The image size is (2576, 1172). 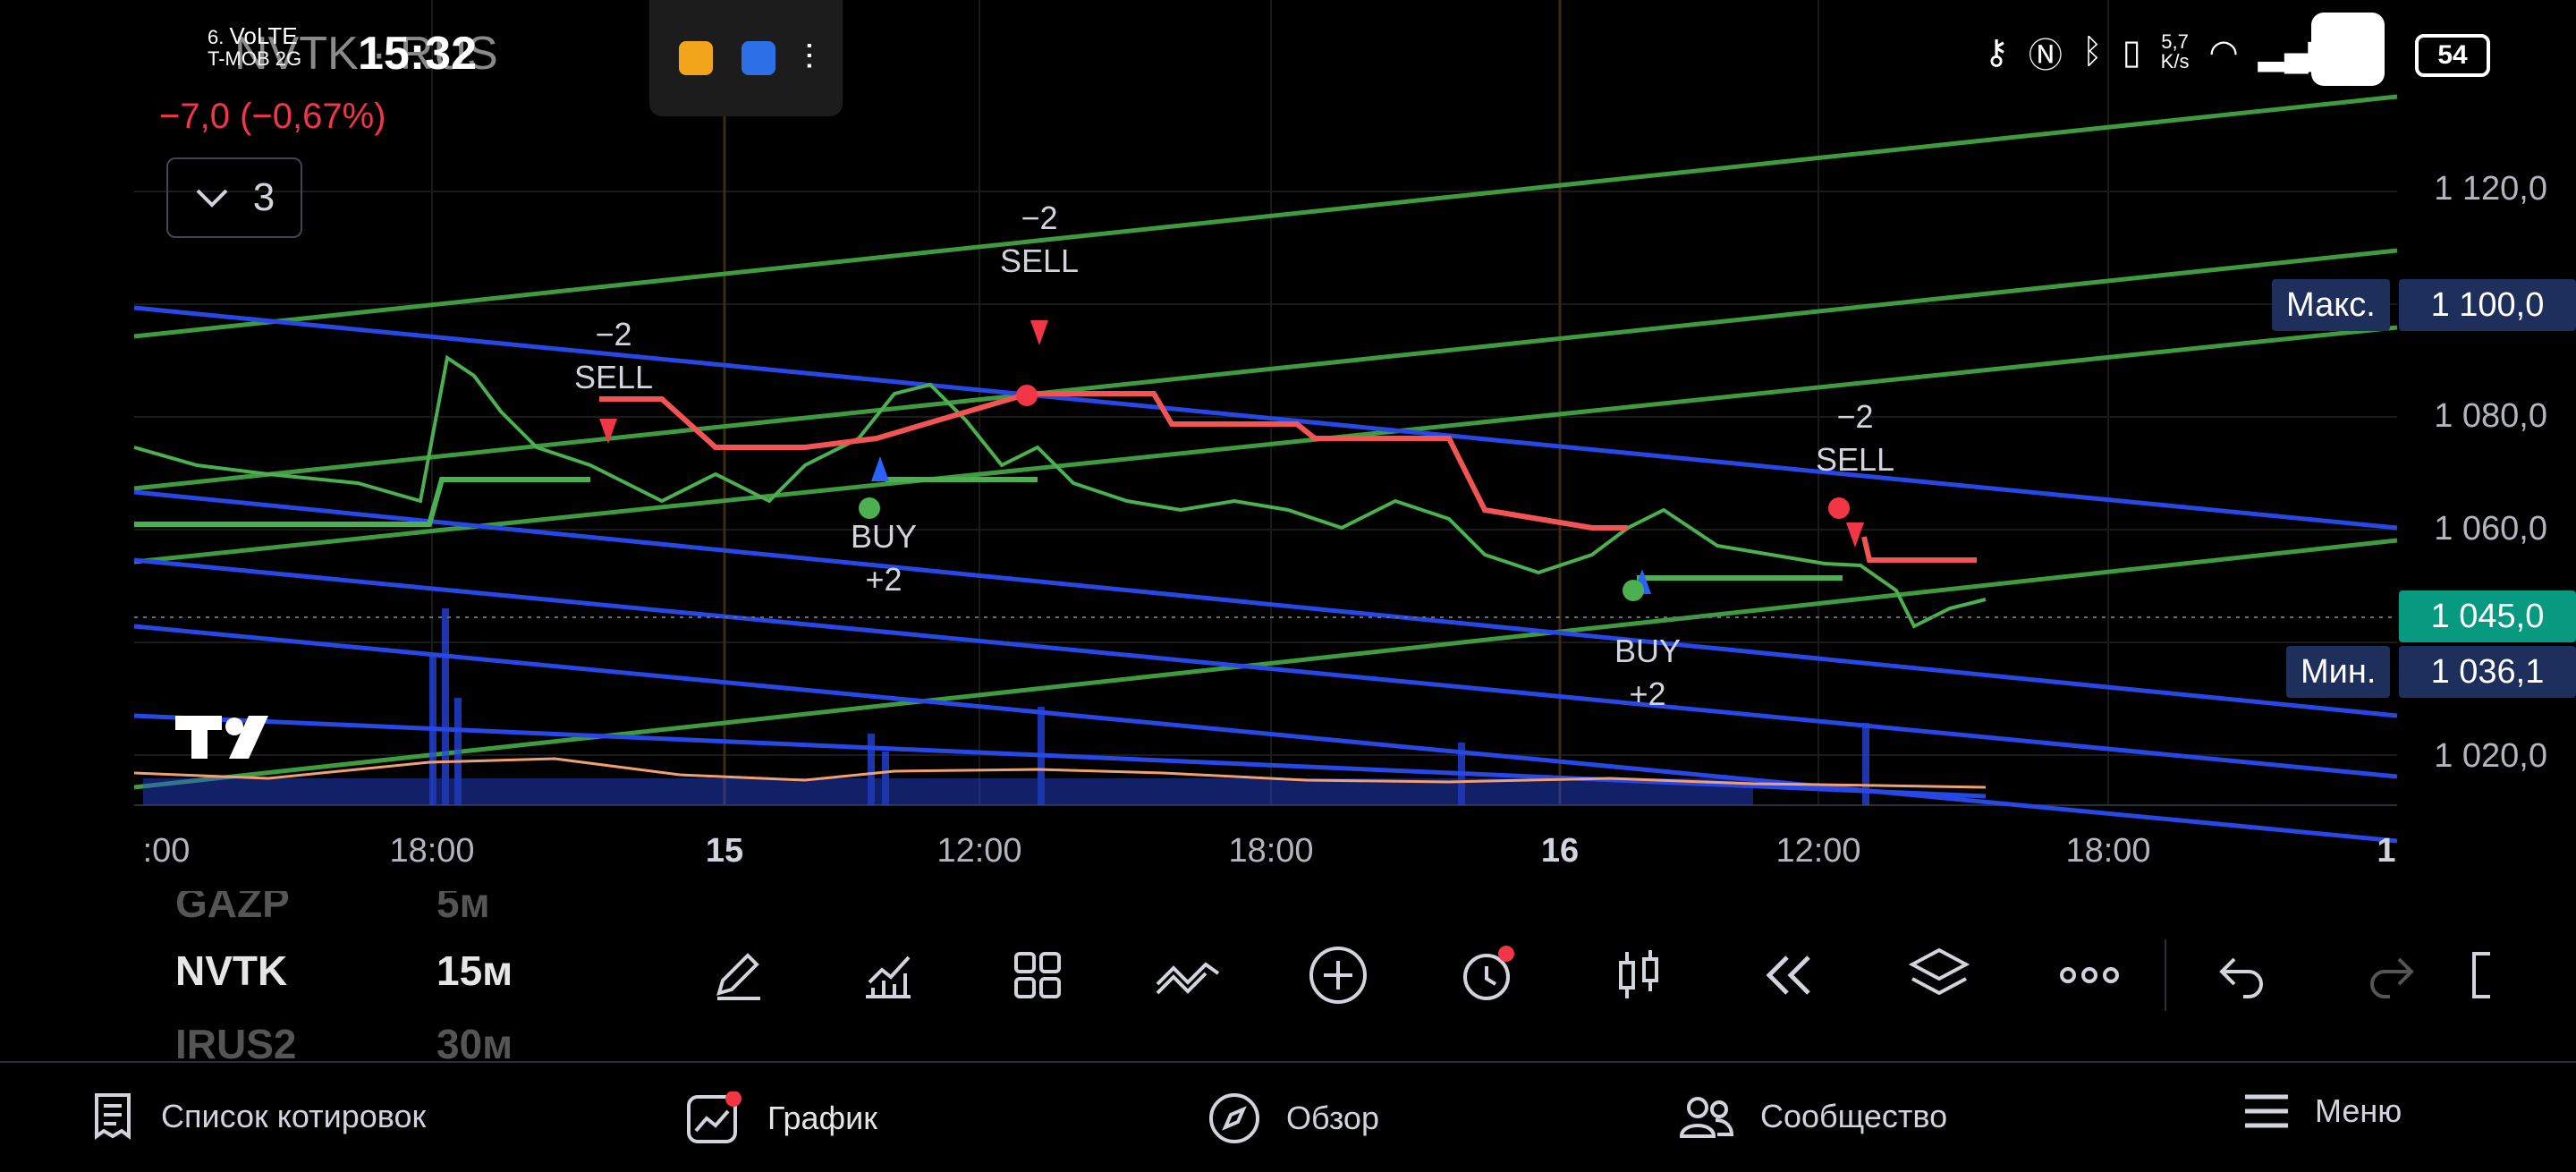 I want to click on date-label: 16, so click(x=1560, y=851).